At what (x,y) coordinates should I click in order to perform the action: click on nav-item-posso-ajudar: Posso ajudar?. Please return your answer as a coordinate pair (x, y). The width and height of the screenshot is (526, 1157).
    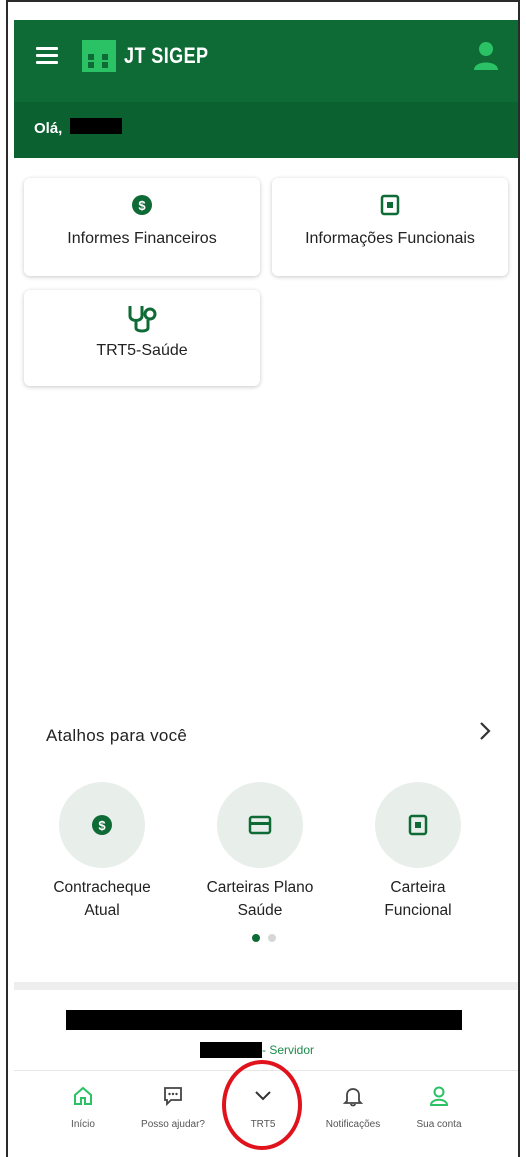
    Looking at the image, I should click on (173, 1107).